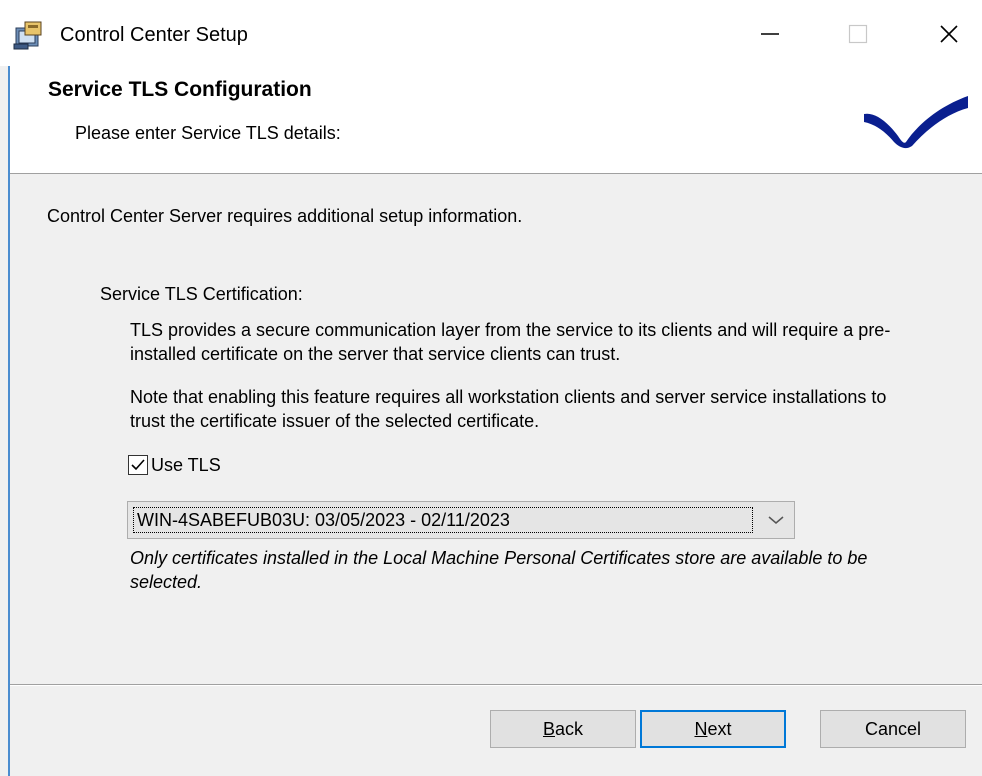 The image size is (982, 776). I want to click on maximize-icon, so click(858, 34).